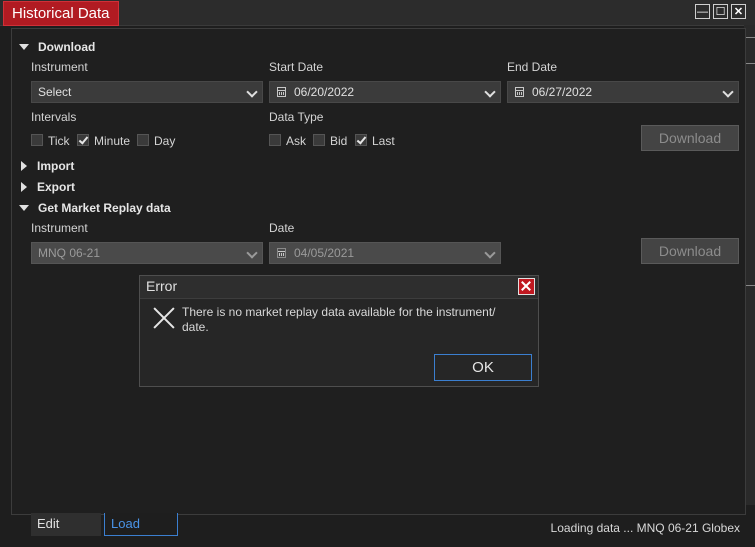 Image resolution: width=755 pixels, height=547 pixels. I want to click on bid-checkbox, so click(319, 140).